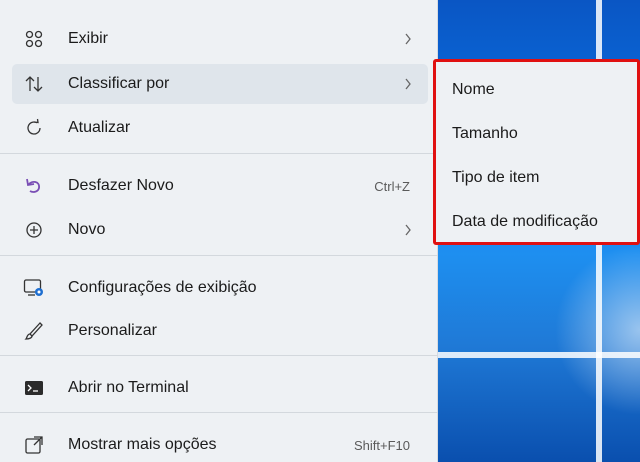 This screenshot has height=462, width=640. I want to click on menu-item-label: Configurações de exibição, so click(162, 287).